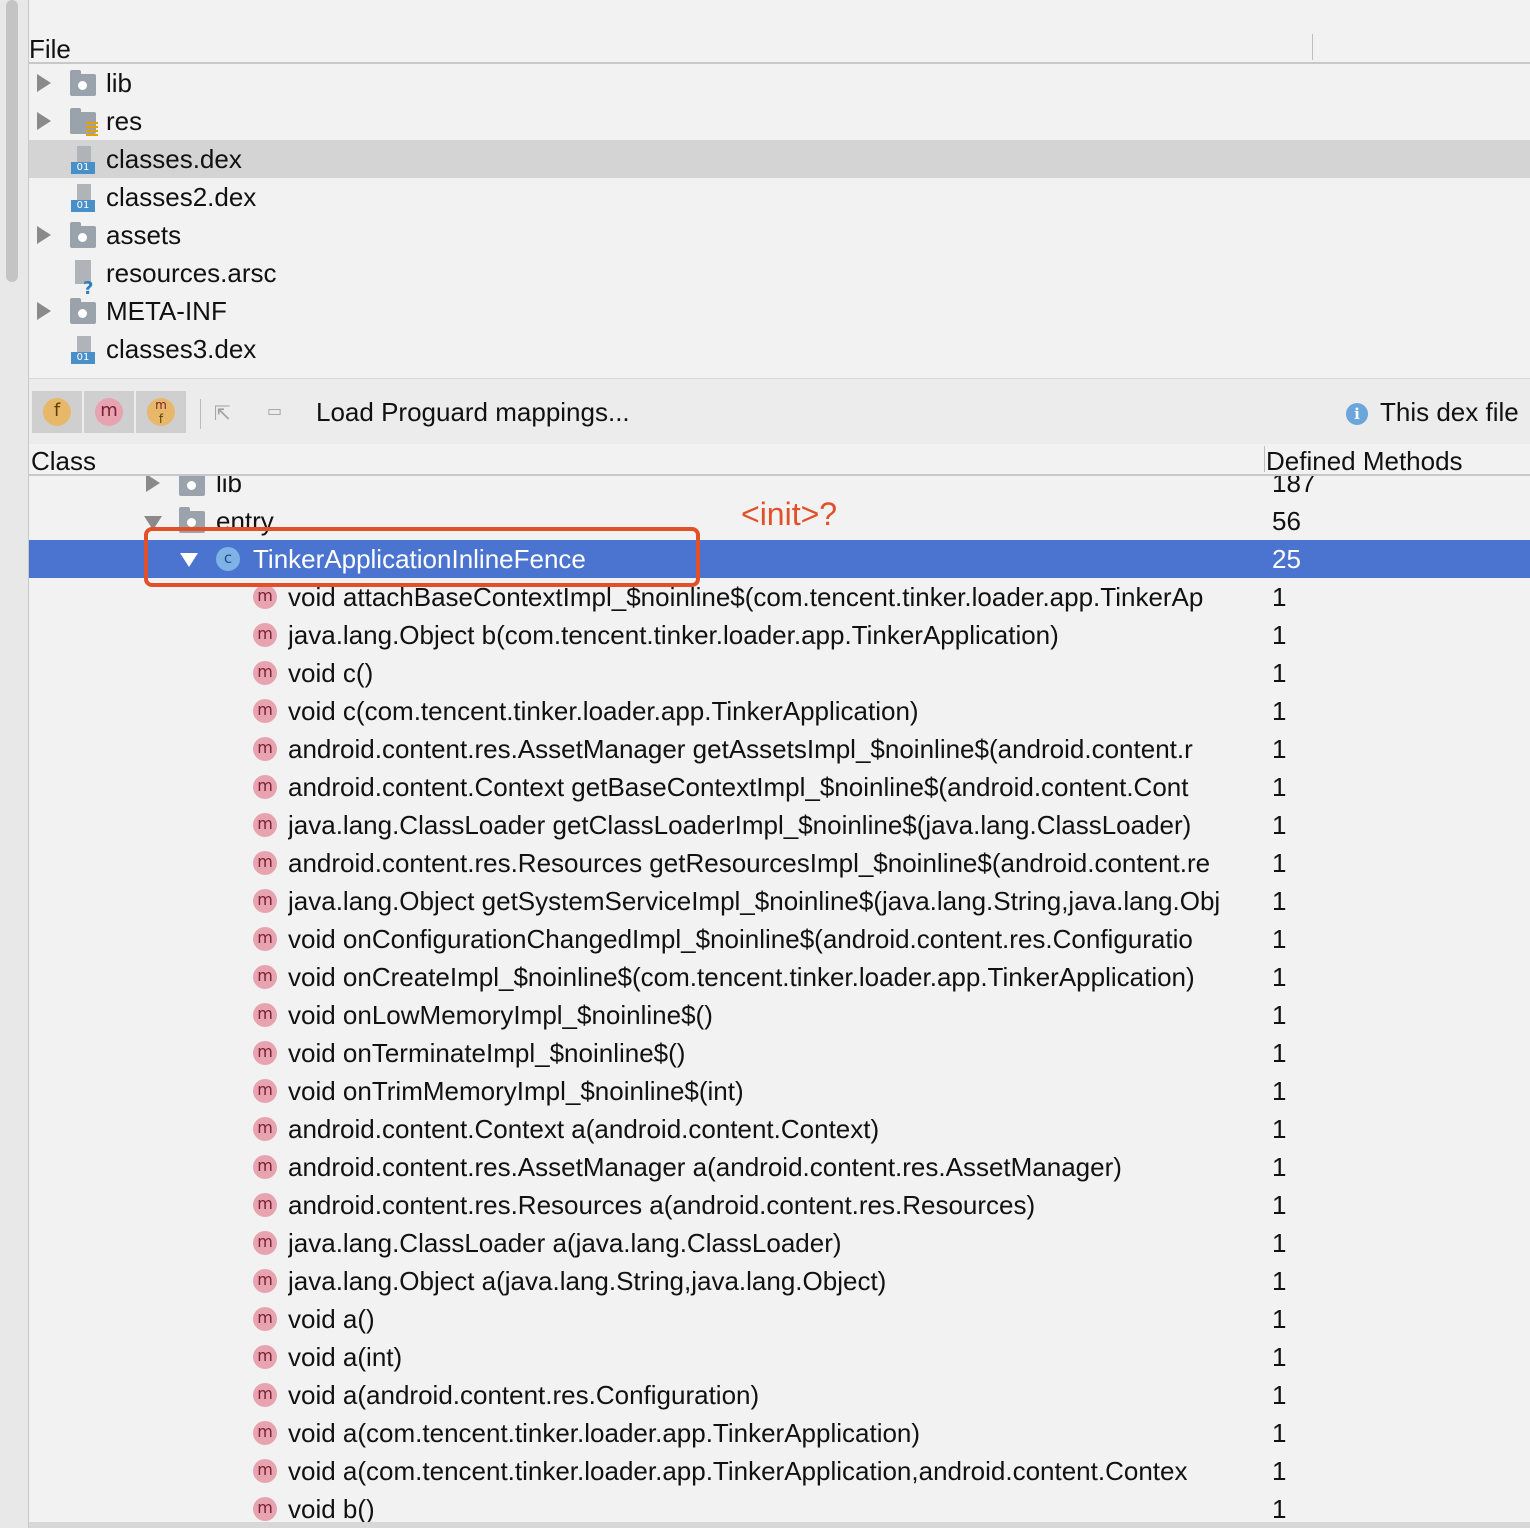 The image size is (1530, 1528). I want to click on method-row: m void a(int) 1, so click(779, 1357).